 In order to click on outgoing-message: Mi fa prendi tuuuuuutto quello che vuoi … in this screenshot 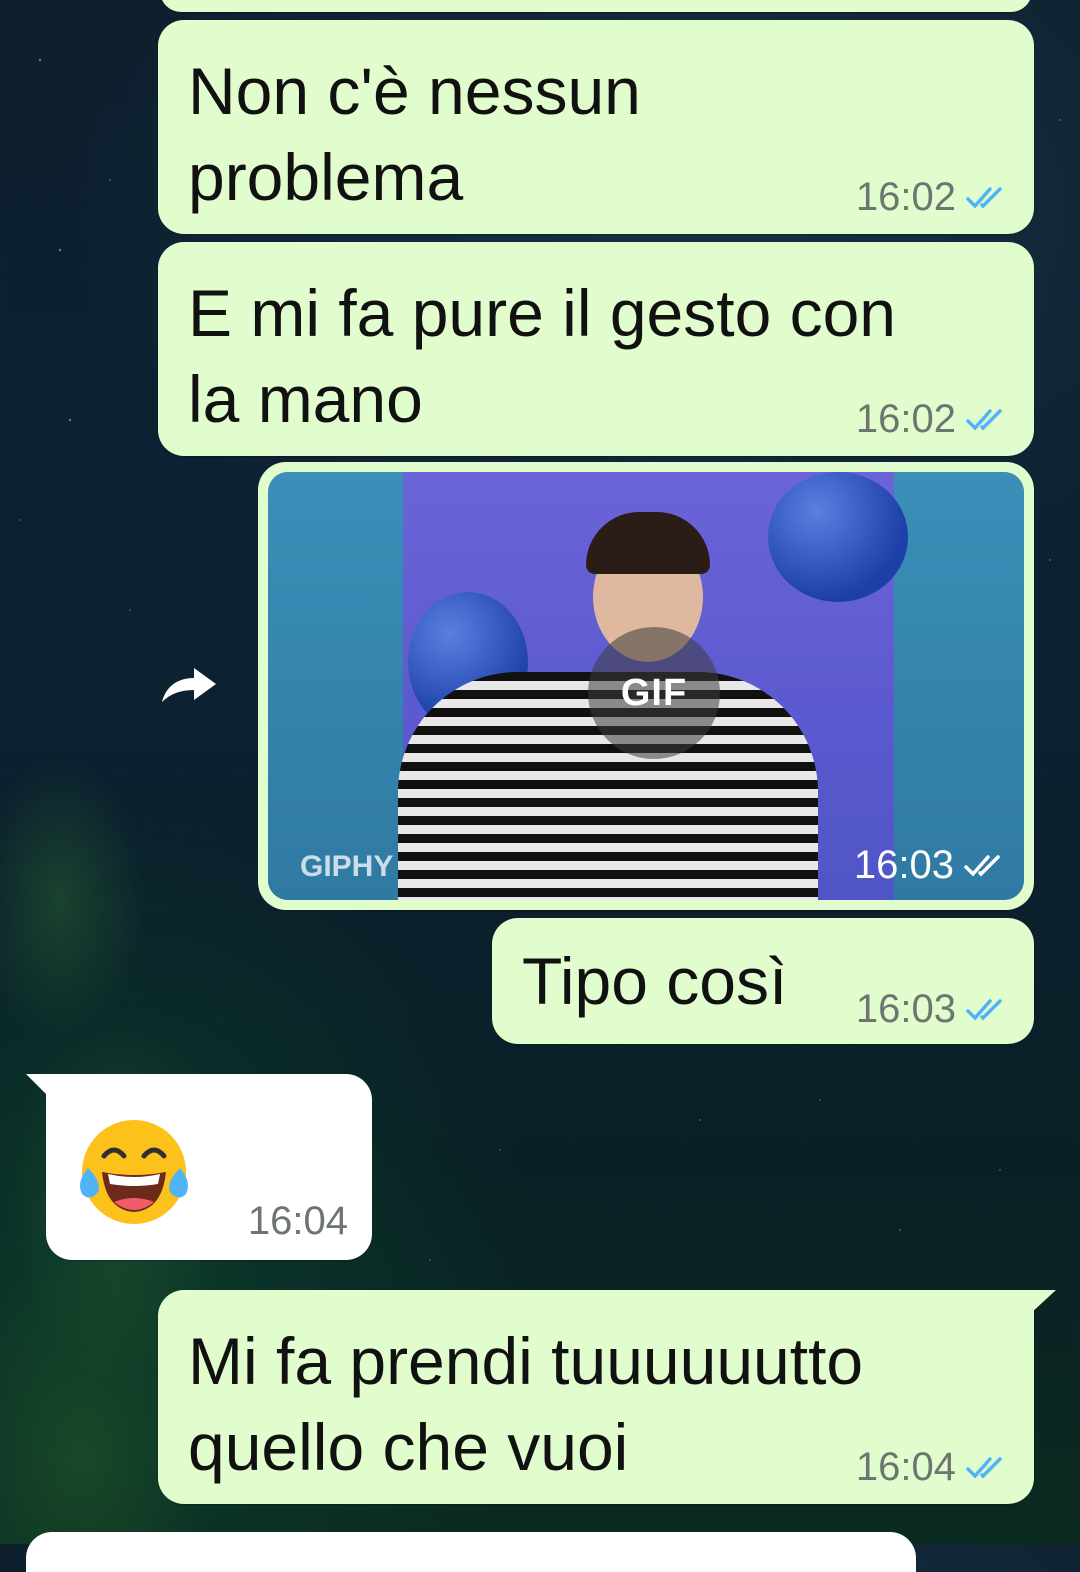, I will do `click(596, 1397)`.